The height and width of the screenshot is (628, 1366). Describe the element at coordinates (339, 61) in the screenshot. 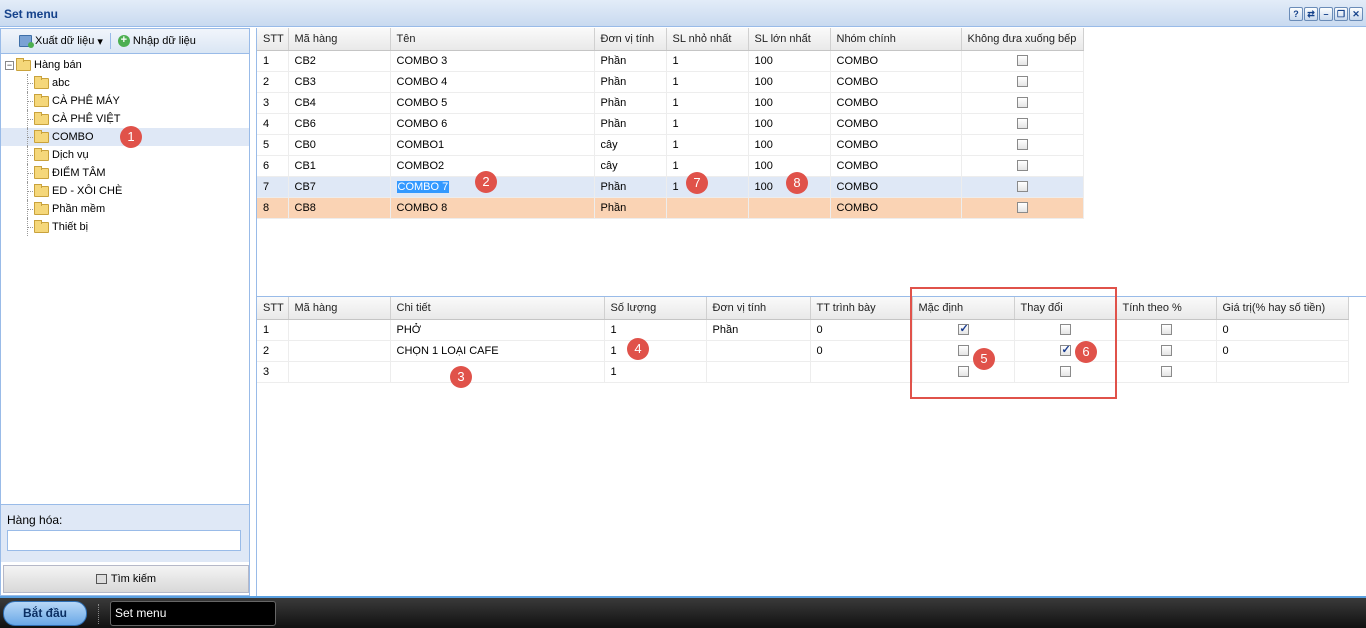

I see `cell-ma-hang: CB2` at that location.